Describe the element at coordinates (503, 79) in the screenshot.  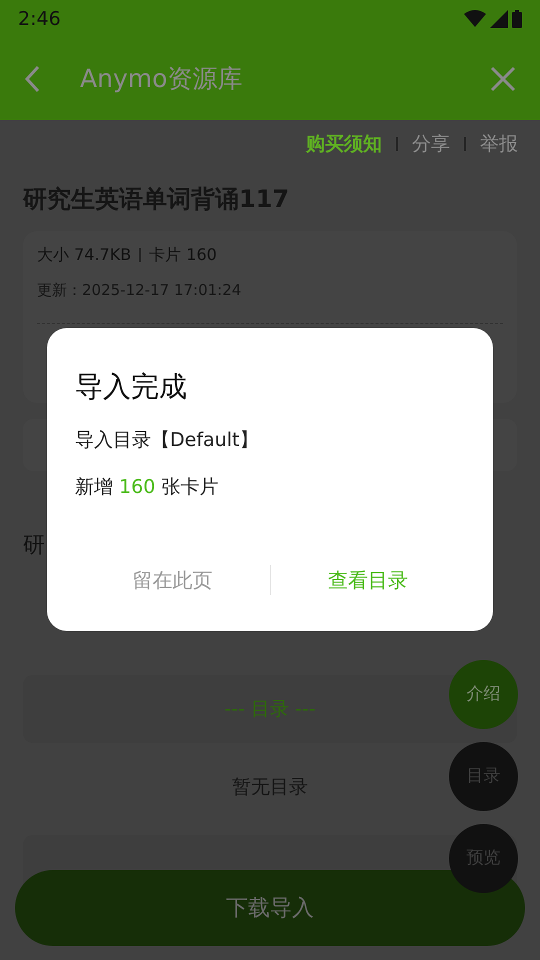
I see `close-icon` at that location.